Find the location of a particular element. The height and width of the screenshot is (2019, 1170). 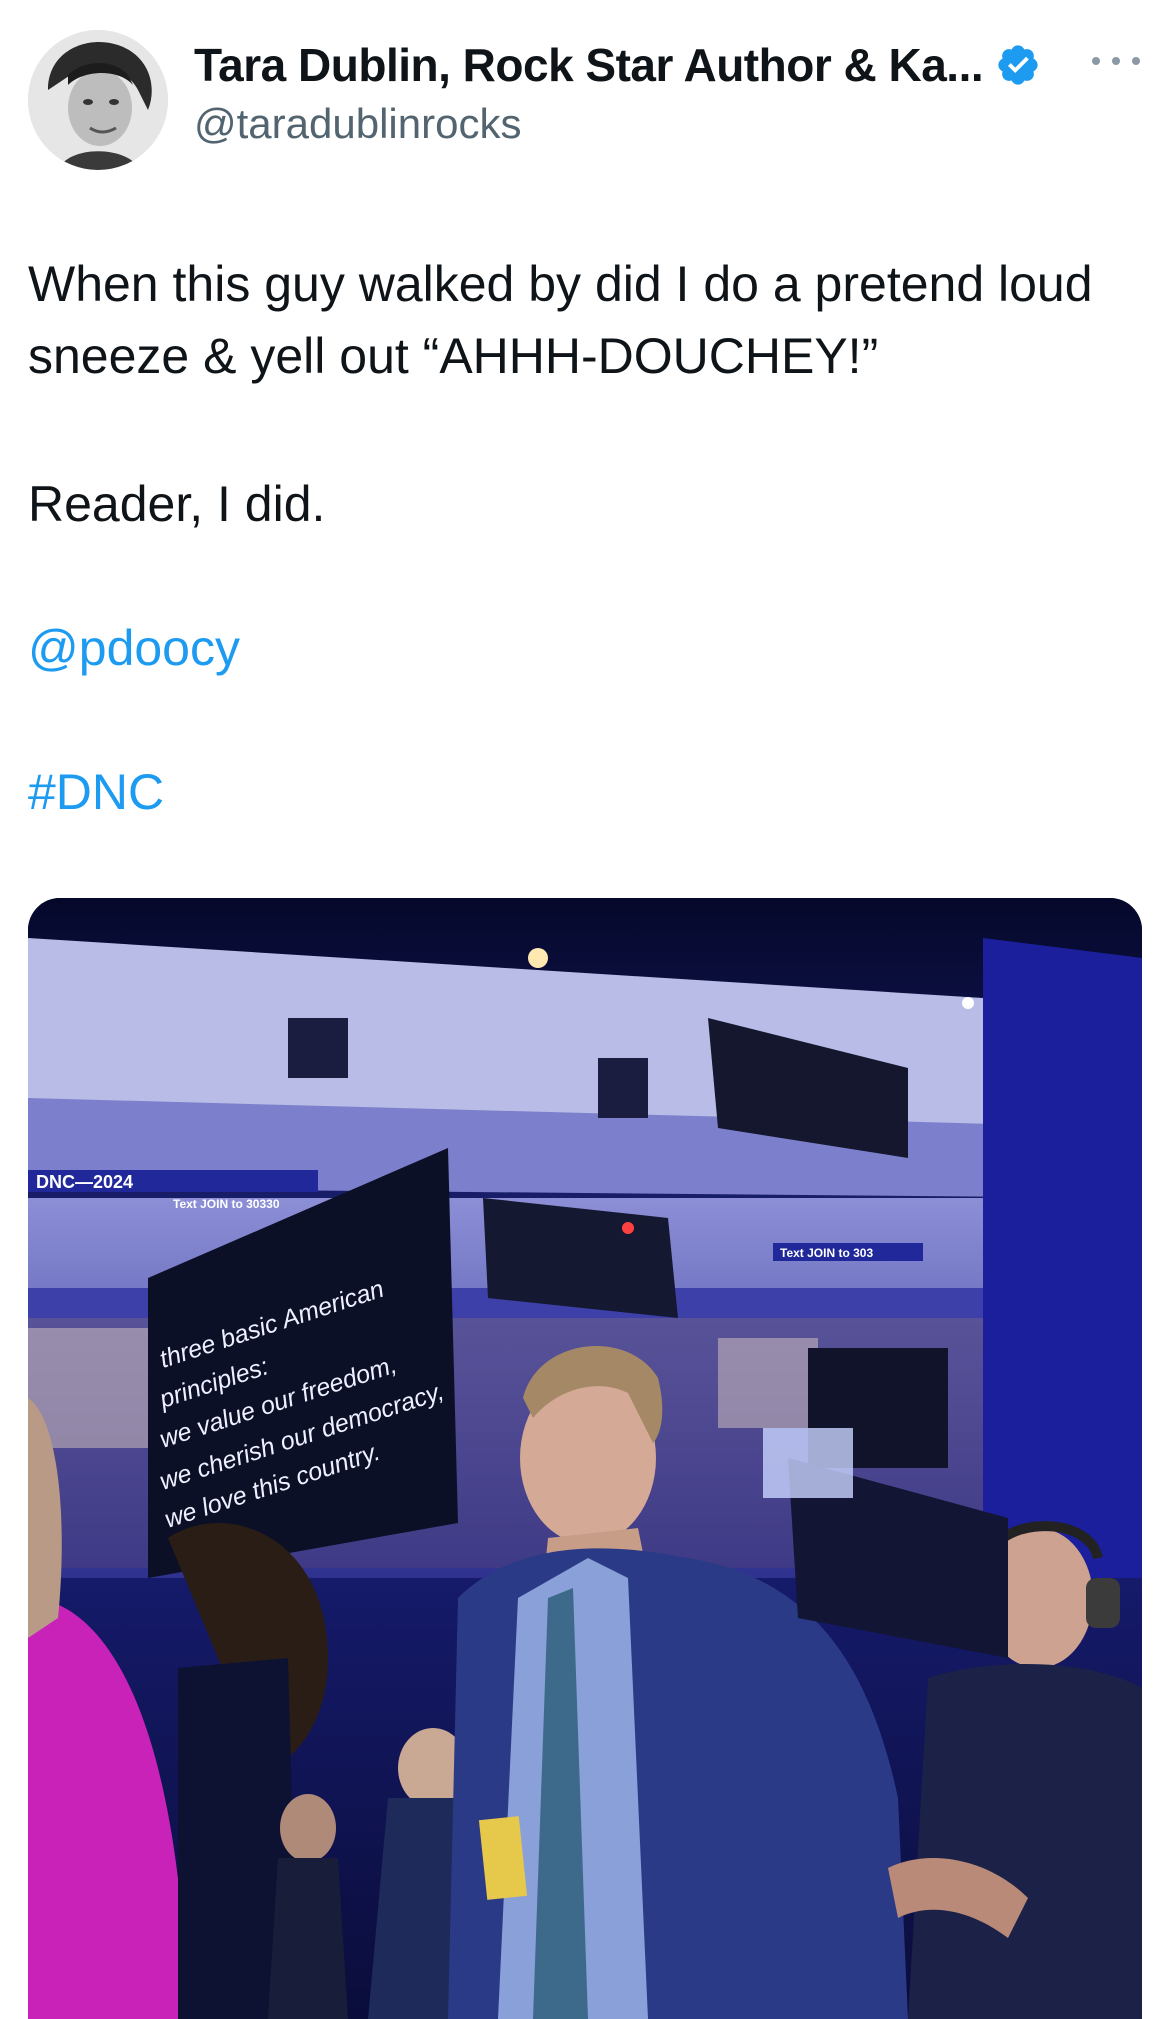

author-avatar is located at coordinates (98, 100).